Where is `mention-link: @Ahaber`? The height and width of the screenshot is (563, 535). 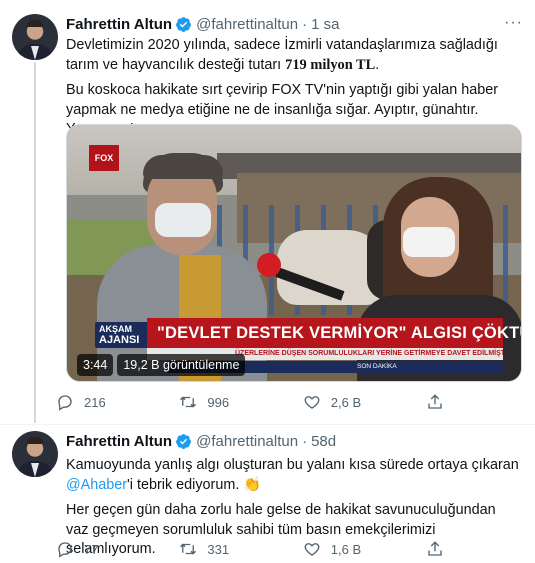 mention-link: @Ahaber is located at coordinates (96, 485).